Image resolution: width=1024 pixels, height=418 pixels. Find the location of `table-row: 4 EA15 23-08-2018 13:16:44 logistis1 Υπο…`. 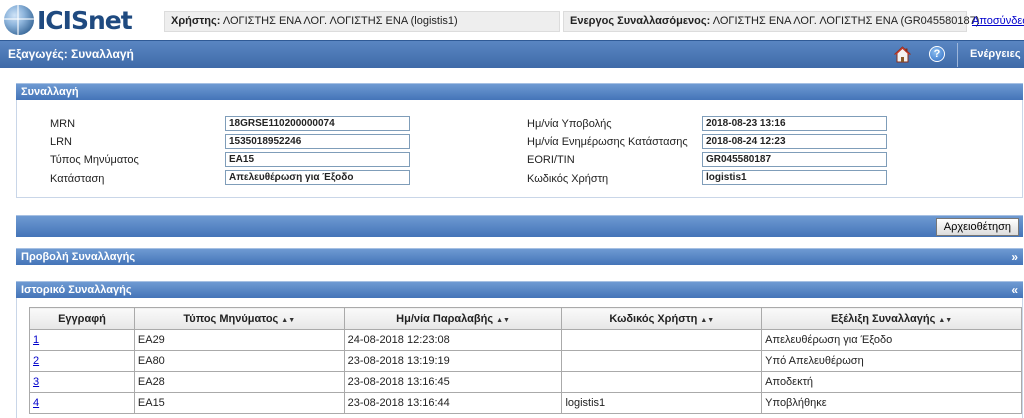

table-row: 4 EA15 23-08-2018 13:16:44 logistis1 Υπο… is located at coordinates (525, 403).